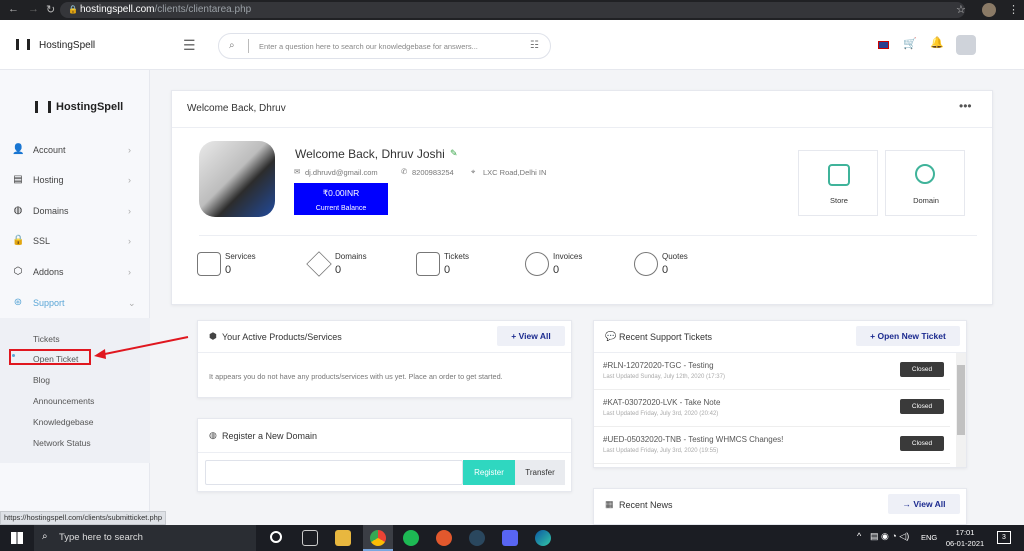  What do you see at coordinates (132, 303) in the screenshot?
I see `chevron-down-icon: ⌄` at bounding box center [132, 303].